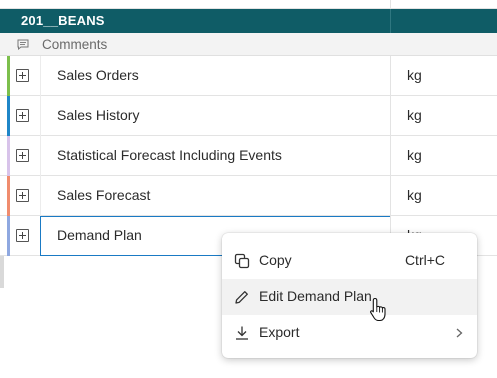 This screenshot has height=378, width=497. What do you see at coordinates (63, 20) in the screenshot?
I see `group-title: 201__BEANS` at bounding box center [63, 20].